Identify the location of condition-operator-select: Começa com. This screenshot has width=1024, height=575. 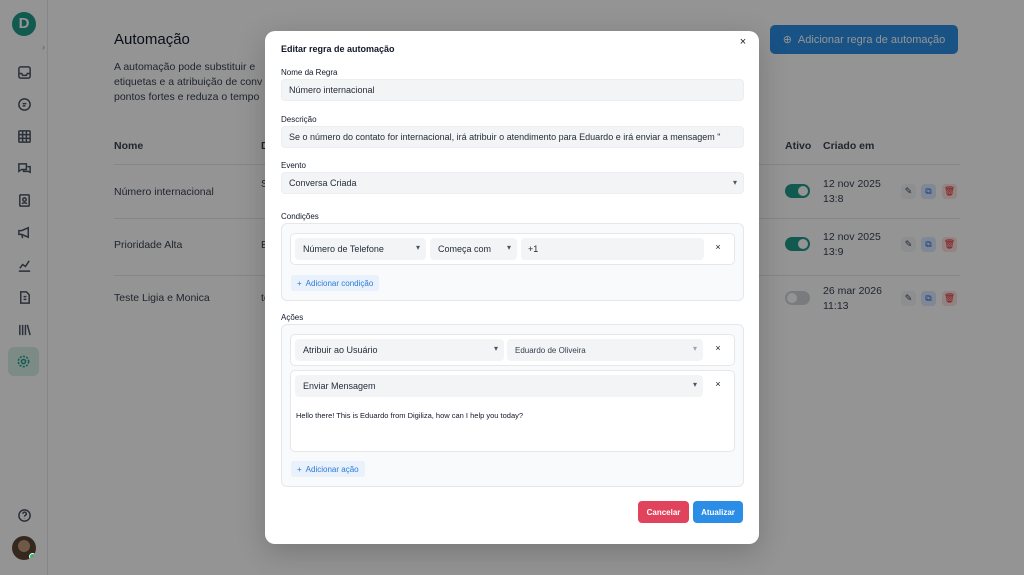
(473, 249).